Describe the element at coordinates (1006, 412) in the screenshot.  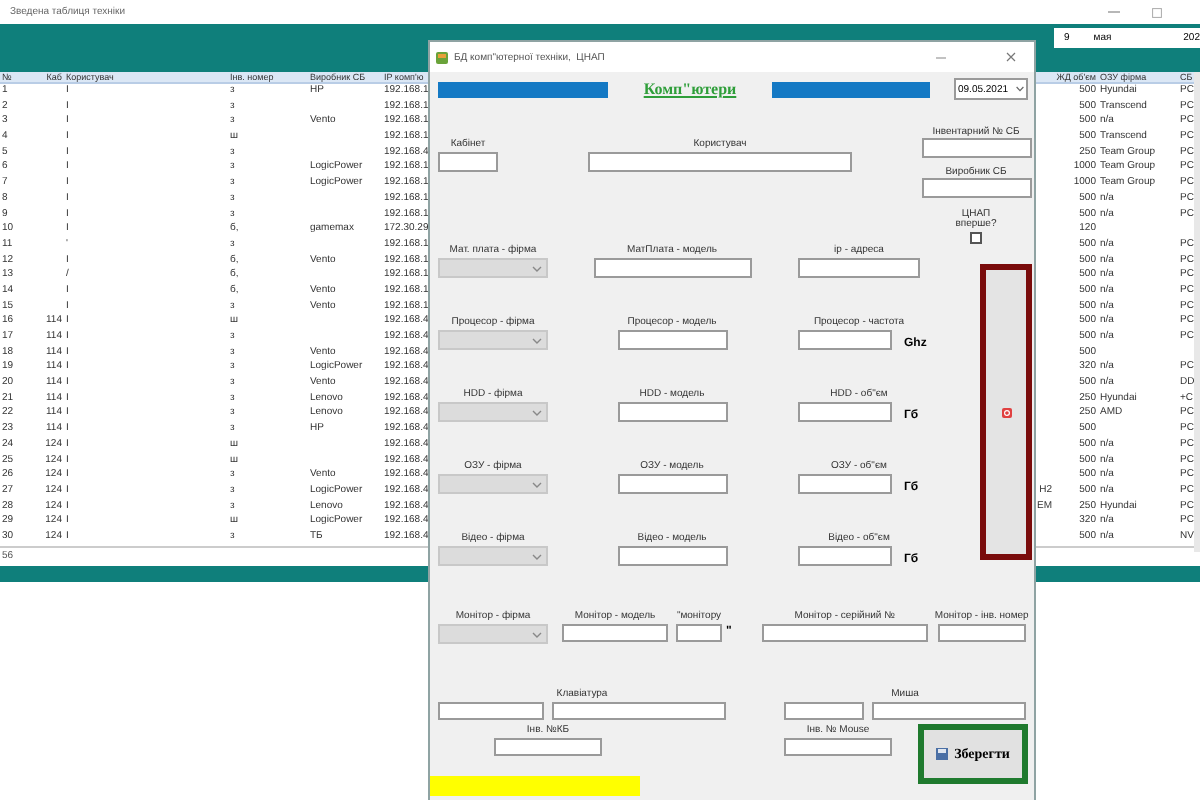
I see `error-icon` at that location.